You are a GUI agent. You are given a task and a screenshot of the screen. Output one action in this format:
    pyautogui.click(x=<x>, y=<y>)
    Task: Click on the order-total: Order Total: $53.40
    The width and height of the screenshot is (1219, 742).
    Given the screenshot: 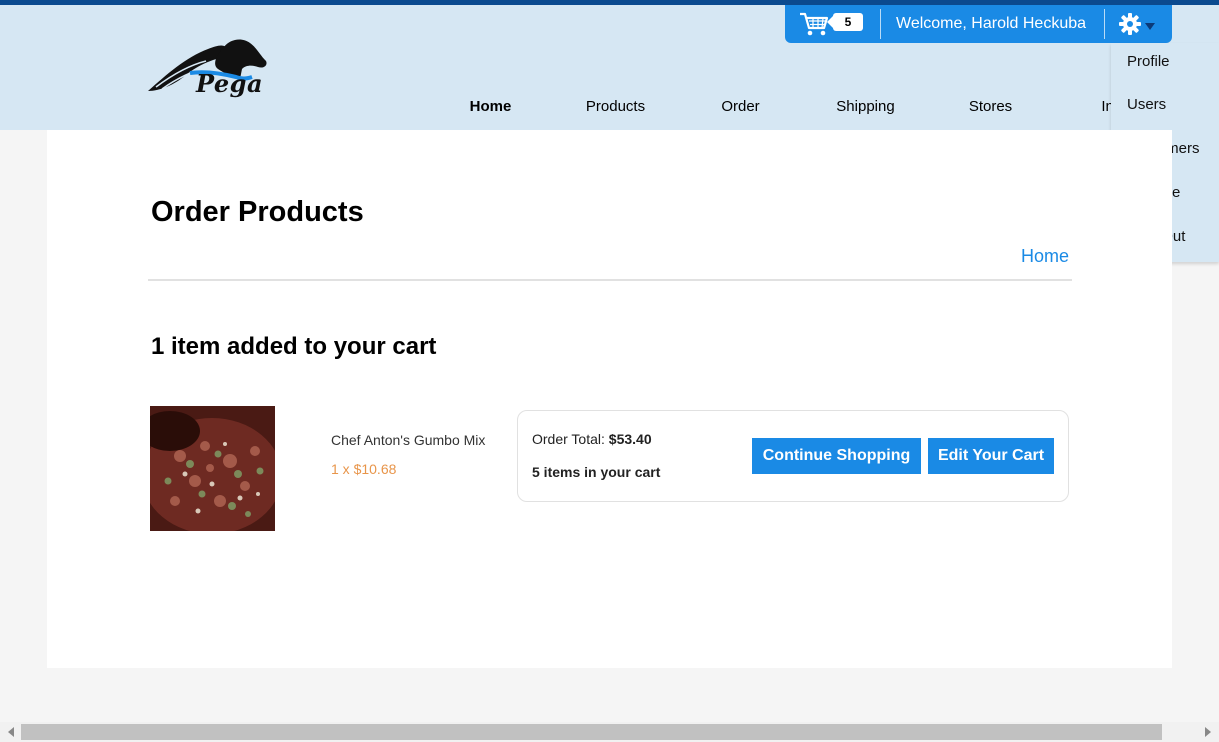 What is the action you would take?
    pyautogui.click(x=592, y=439)
    